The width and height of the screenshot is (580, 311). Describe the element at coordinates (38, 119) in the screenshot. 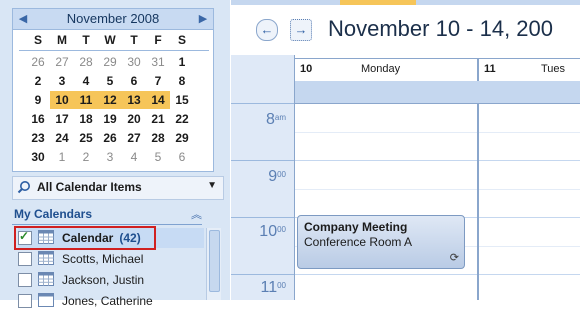

I see `calendar-day: 16` at that location.